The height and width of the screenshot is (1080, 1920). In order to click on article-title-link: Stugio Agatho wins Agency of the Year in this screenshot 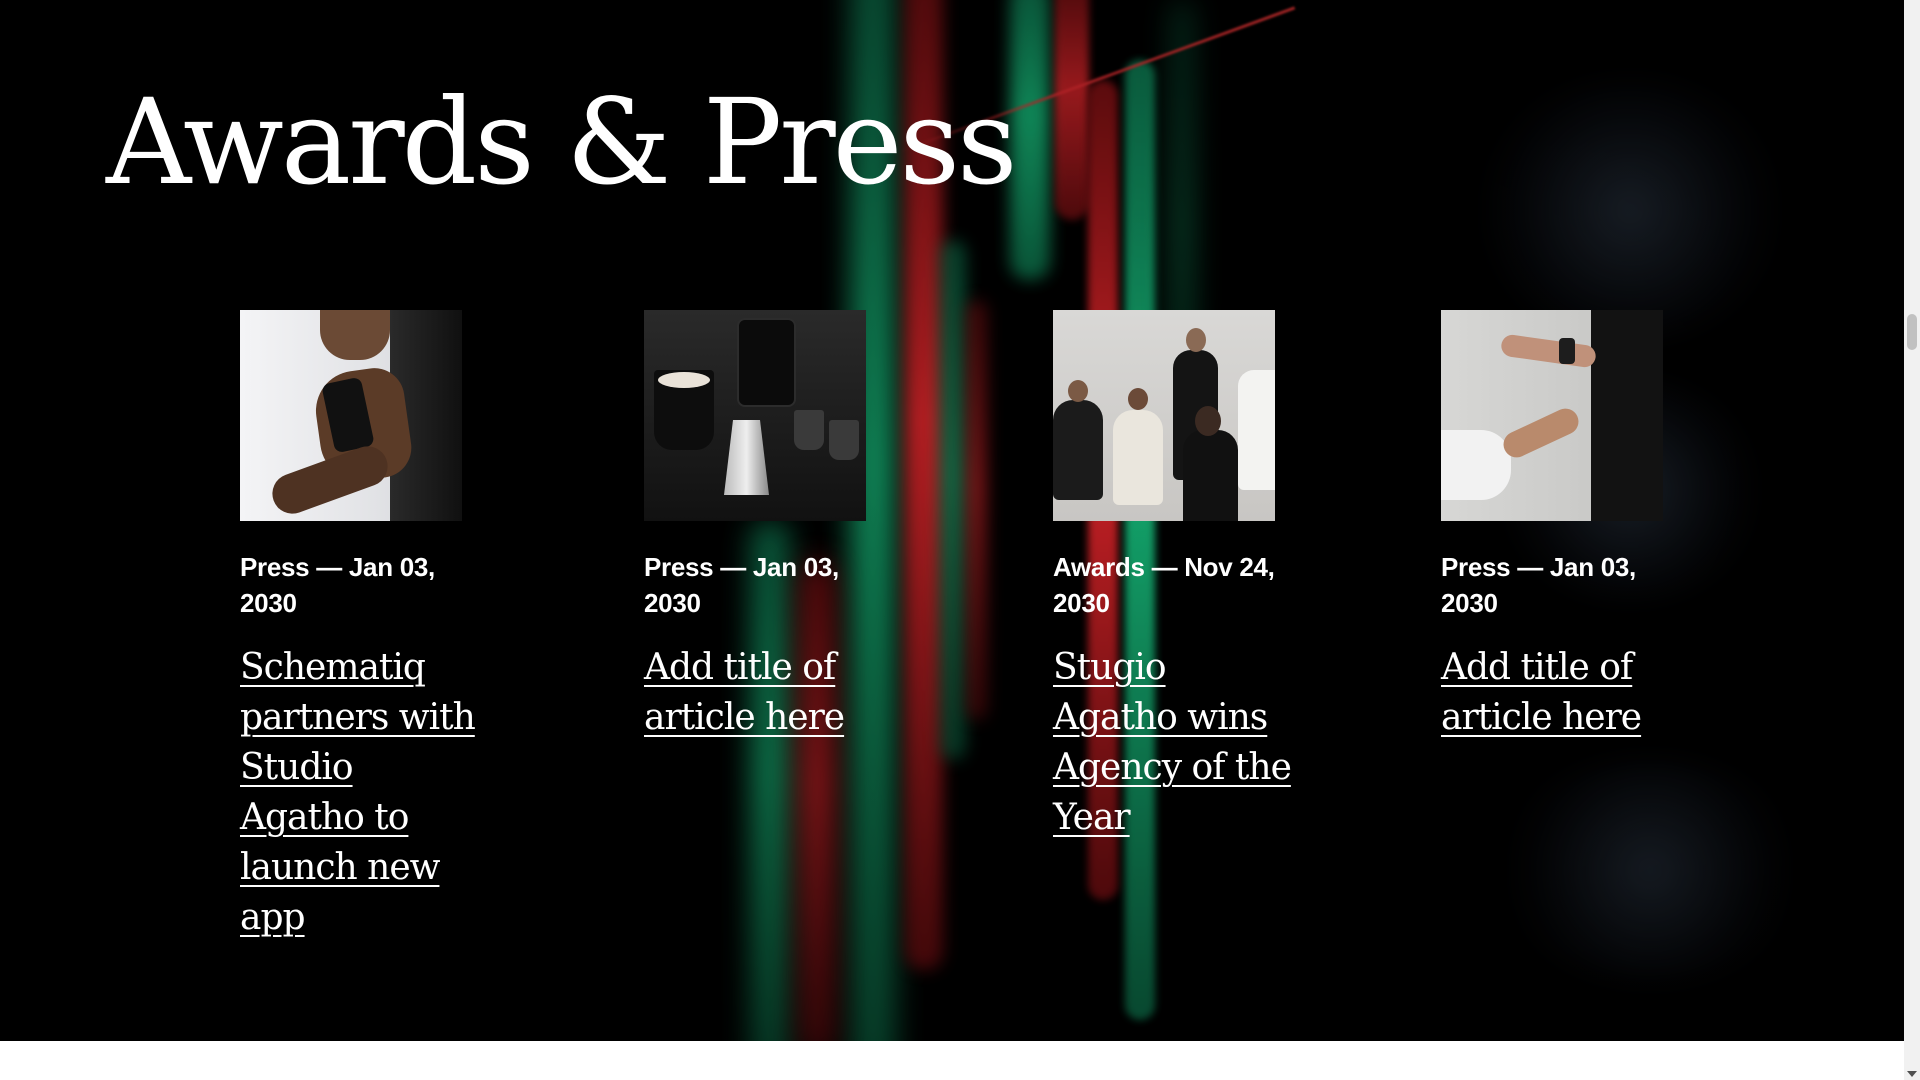, I will do `click(1173, 743)`.